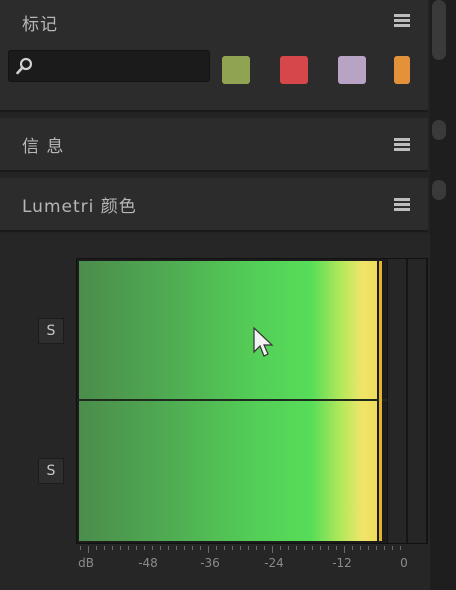  Describe the element at coordinates (40, 25) in the screenshot. I see `markers-panel-title: 标记` at that location.